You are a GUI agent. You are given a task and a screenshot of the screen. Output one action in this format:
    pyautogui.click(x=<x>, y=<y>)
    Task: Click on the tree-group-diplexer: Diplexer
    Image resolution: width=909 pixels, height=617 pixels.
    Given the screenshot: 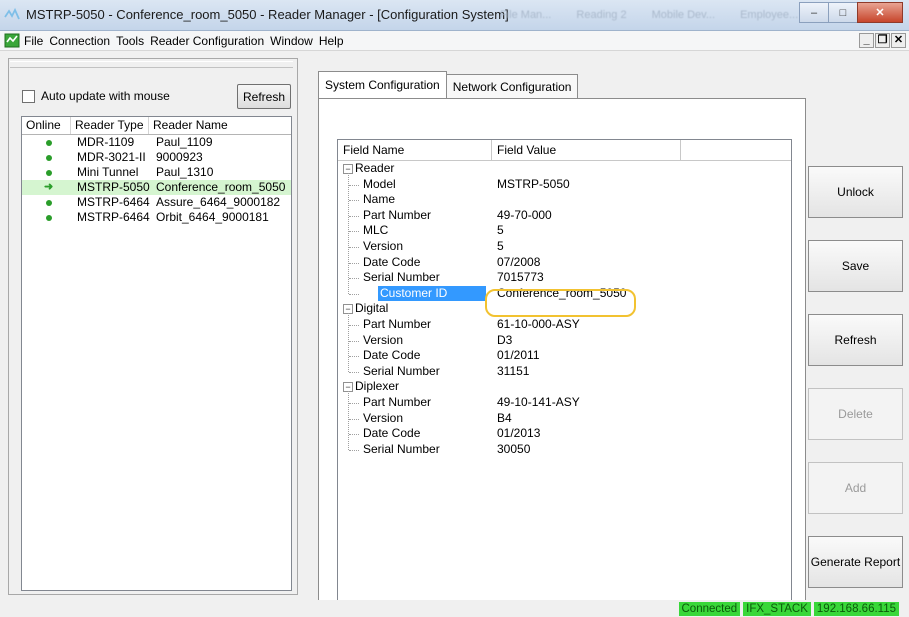 What is the action you would take?
    pyautogui.click(x=377, y=386)
    